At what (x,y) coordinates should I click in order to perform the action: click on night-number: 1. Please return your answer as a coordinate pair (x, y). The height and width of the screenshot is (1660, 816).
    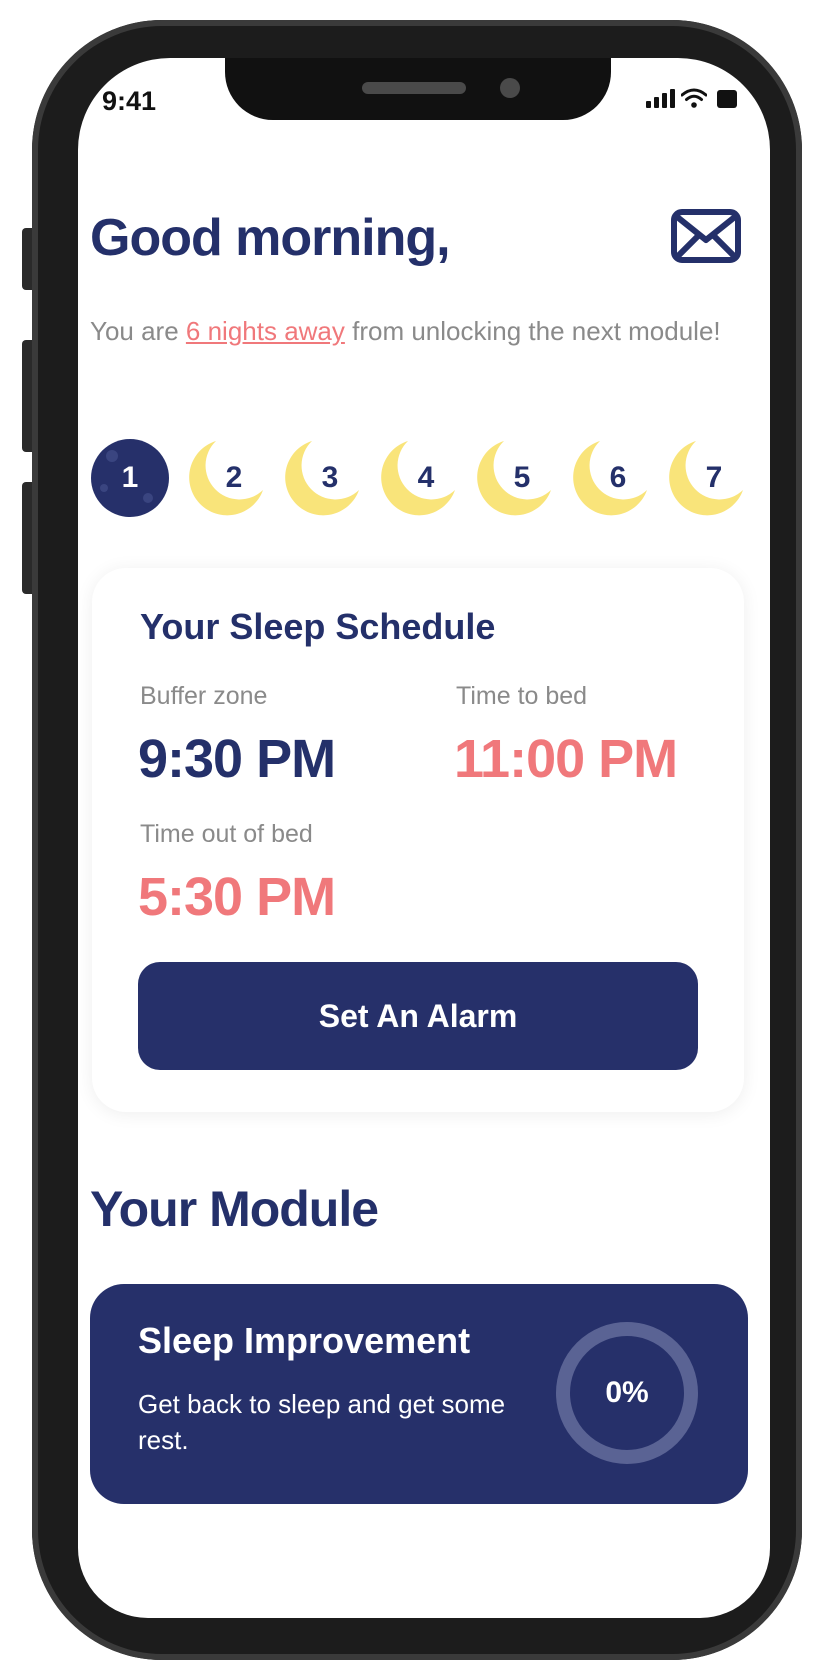
    Looking at the image, I should click on (130, 477).